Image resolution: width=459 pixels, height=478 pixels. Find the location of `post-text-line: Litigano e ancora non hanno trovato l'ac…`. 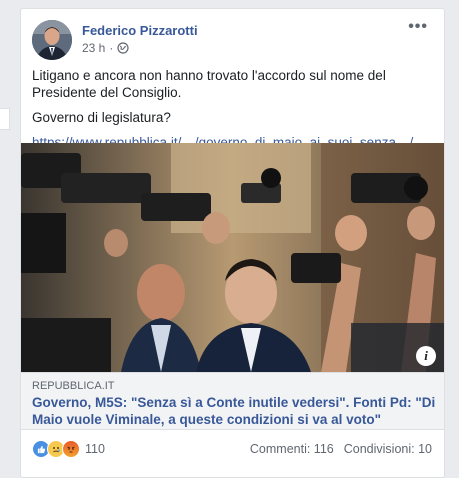

post-text-line: Litigano e ancora non hanno trovato l'ac… is located at coordinates (209, 84).